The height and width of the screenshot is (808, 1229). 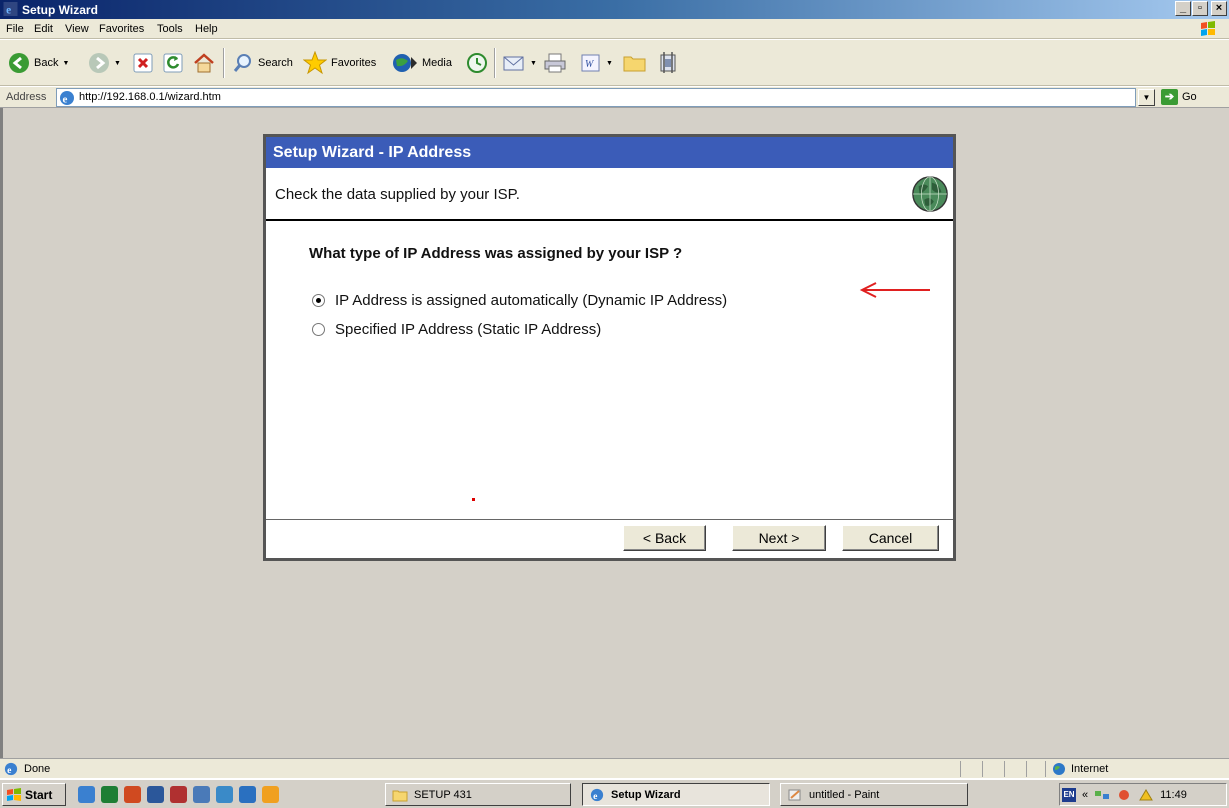 What do you see at coordinates (132, 794) in the screenshot?
I see `powerpoint-icon` at bounding box center [132, 794].